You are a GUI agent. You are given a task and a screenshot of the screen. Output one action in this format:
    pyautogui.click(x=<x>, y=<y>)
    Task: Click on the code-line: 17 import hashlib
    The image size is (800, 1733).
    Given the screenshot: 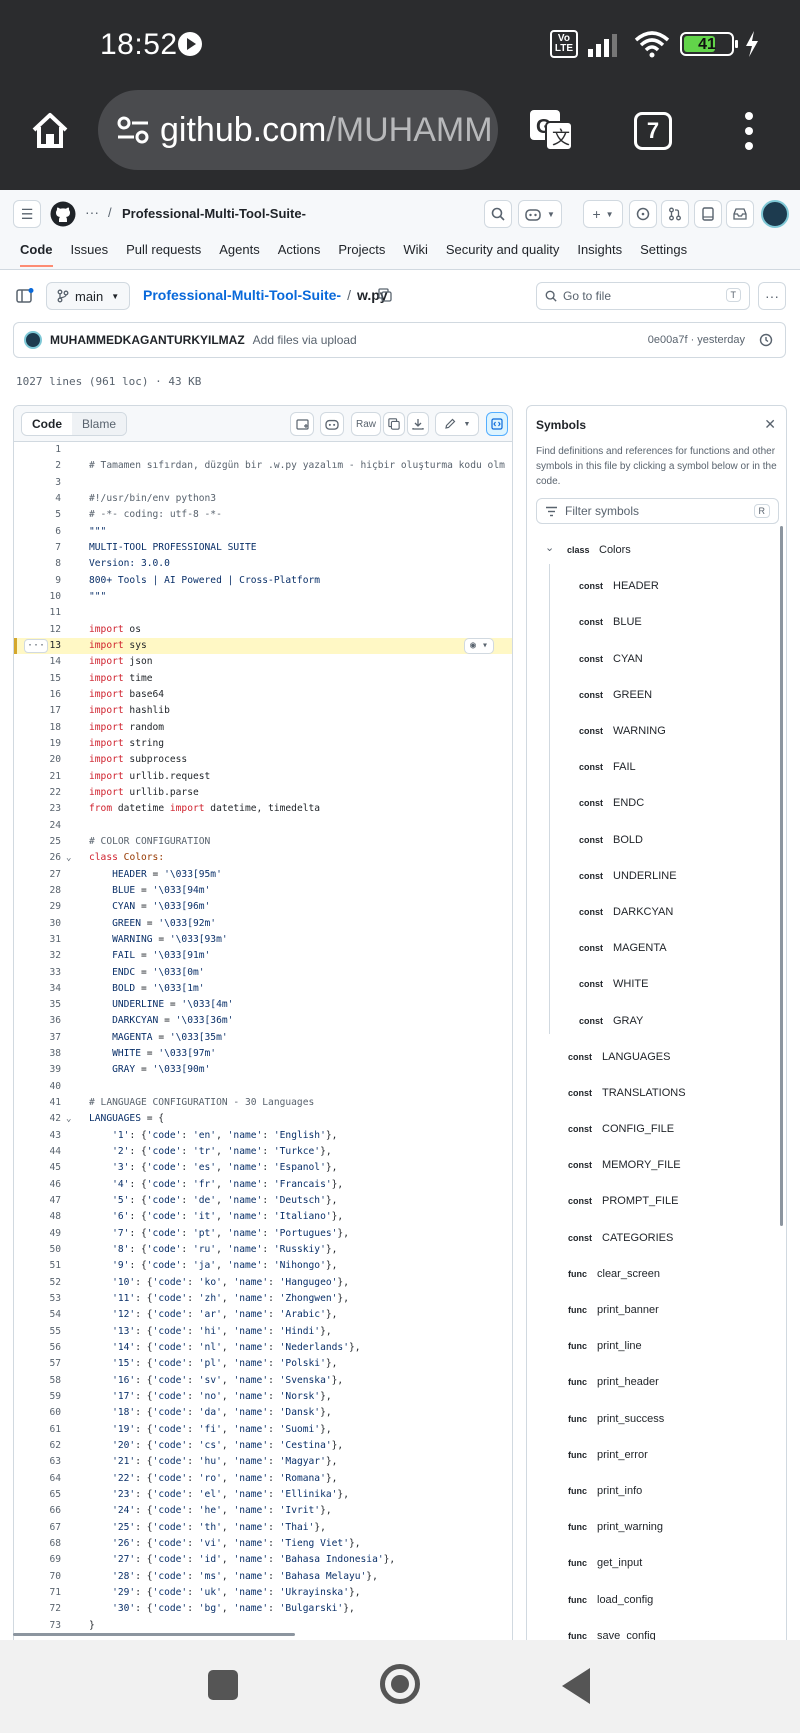 What is the action you would take?
    pyautogui.click(x=263, y=711)
    